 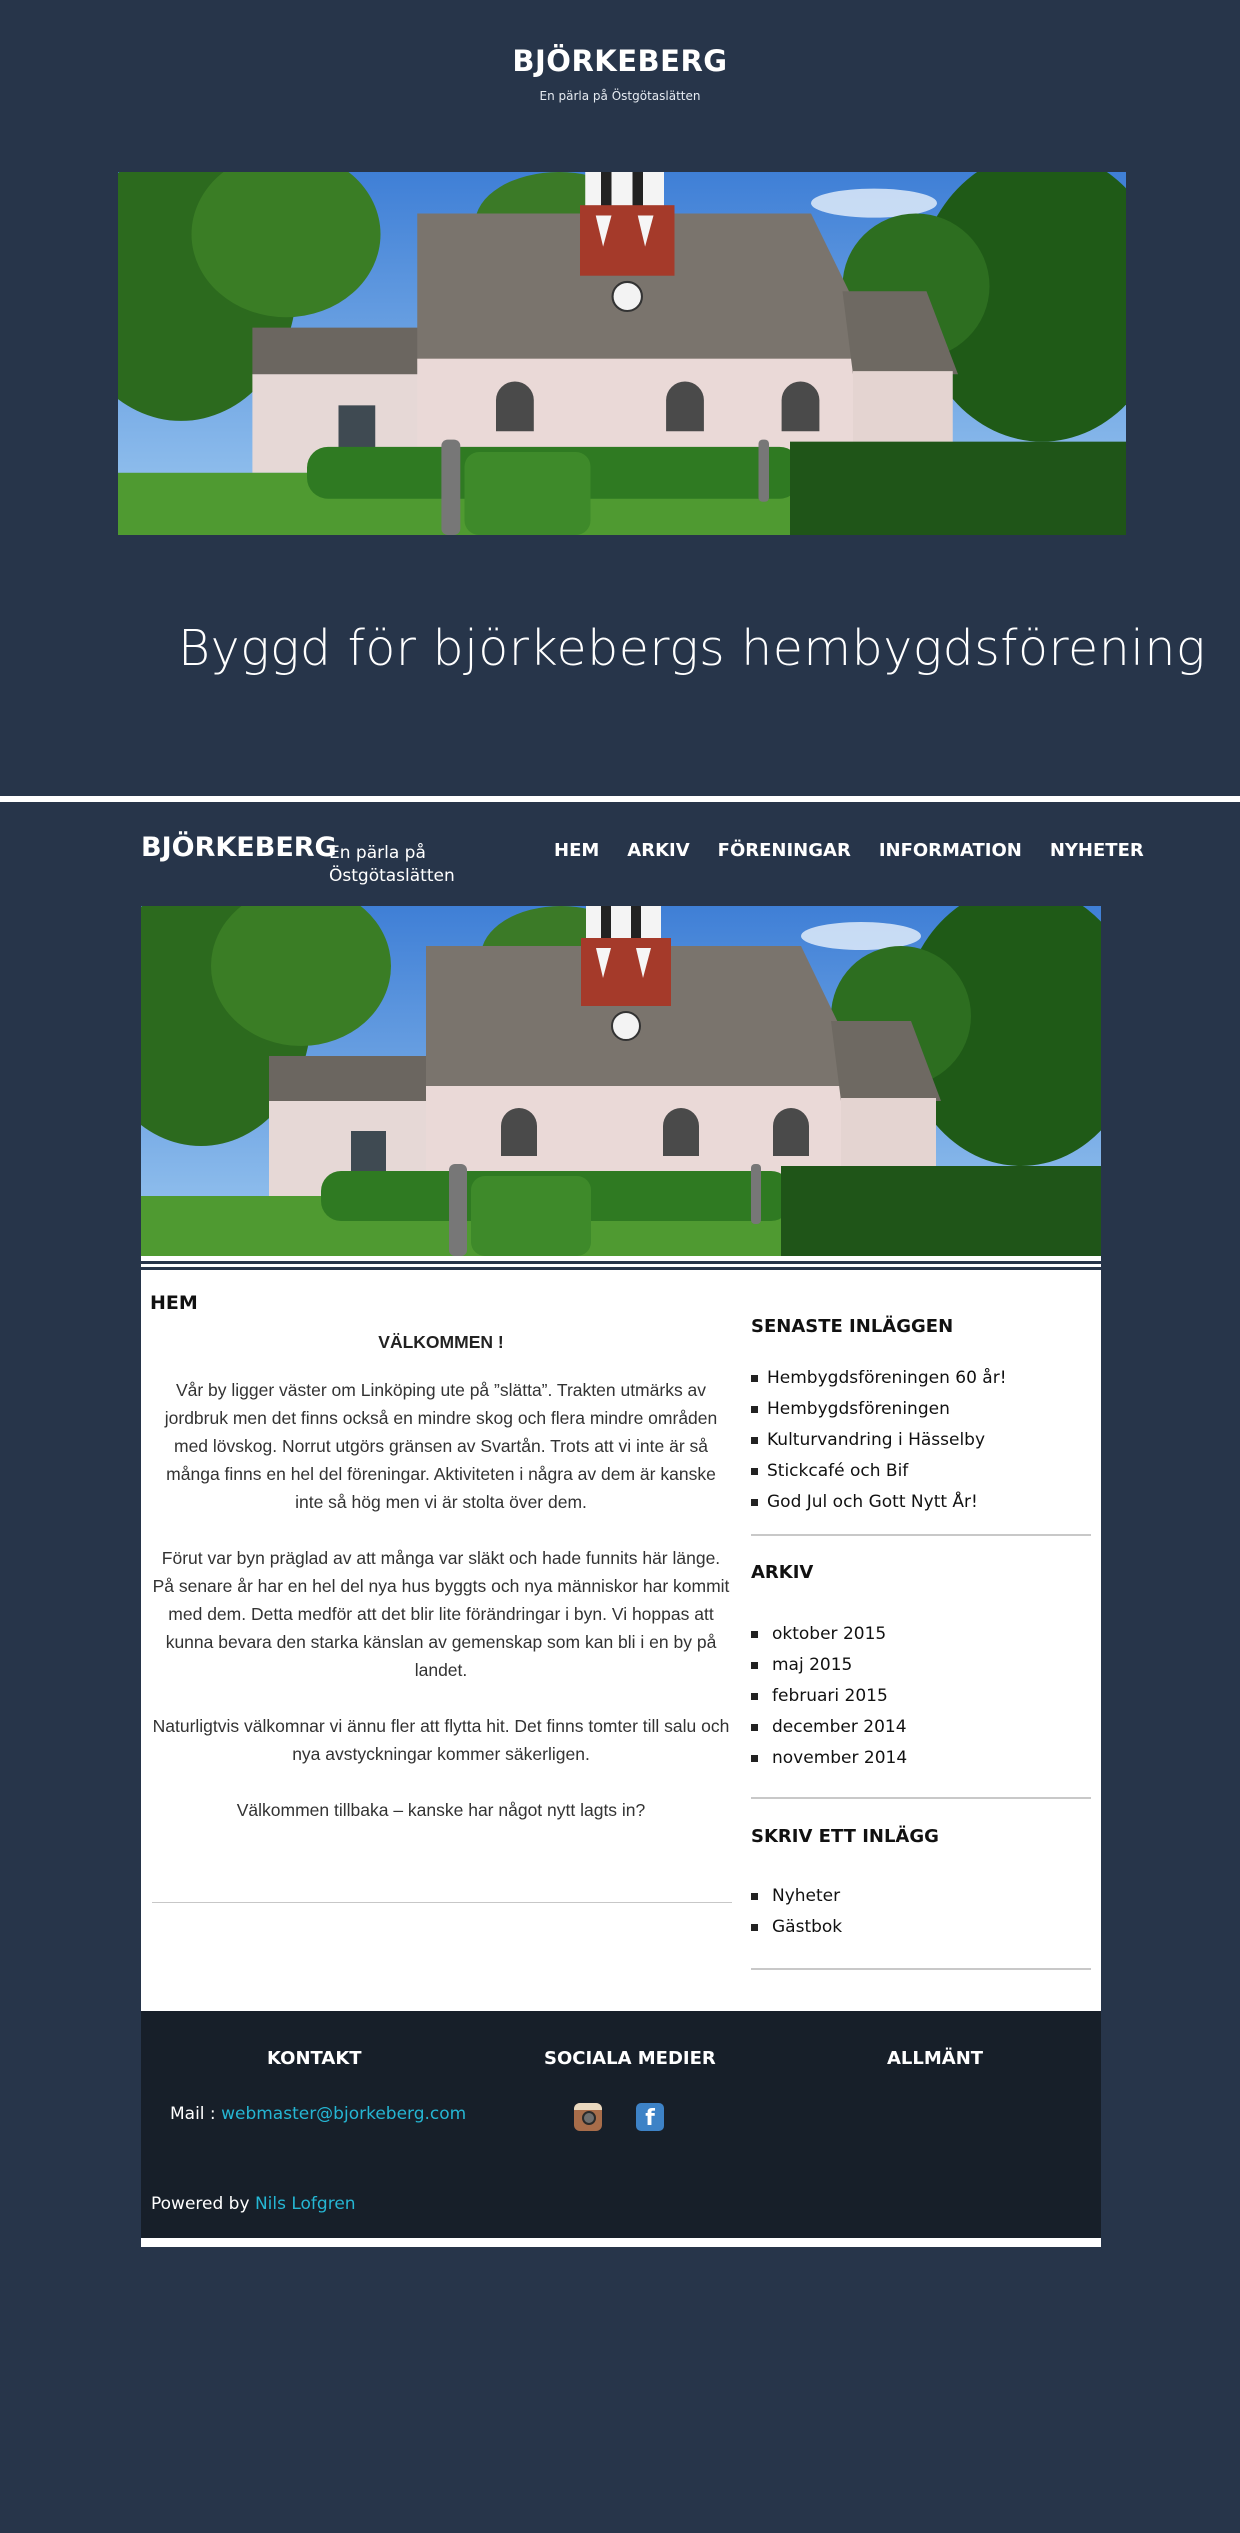 What do you see at coordinates (305, 2204) in the screenshot?
I see `powered-author-link: Nils Lofgren` at bounding box center [305, 2204].